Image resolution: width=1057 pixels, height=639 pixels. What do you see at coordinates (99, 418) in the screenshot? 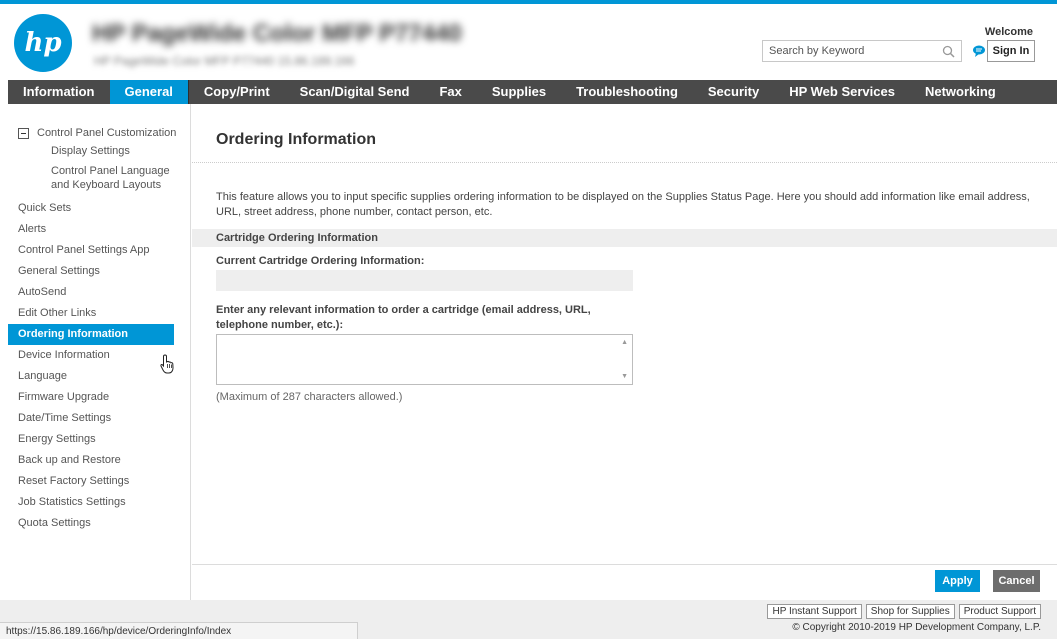
I see `sidebar-item-date-time-settings: Date/Time Settings` at bounding box center [99, 418].